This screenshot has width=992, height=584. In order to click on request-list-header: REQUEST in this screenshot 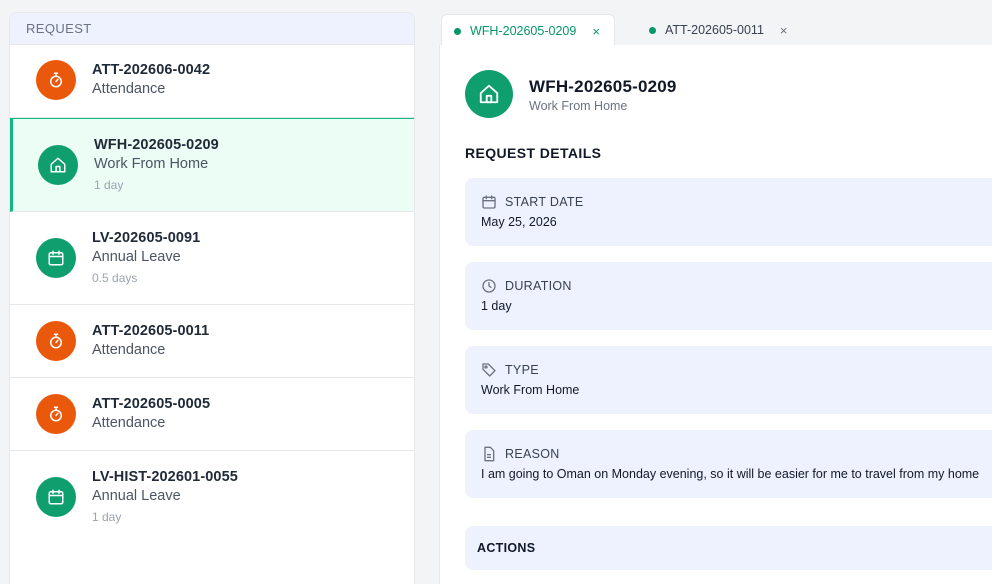, I will do `click(212, 29)`.